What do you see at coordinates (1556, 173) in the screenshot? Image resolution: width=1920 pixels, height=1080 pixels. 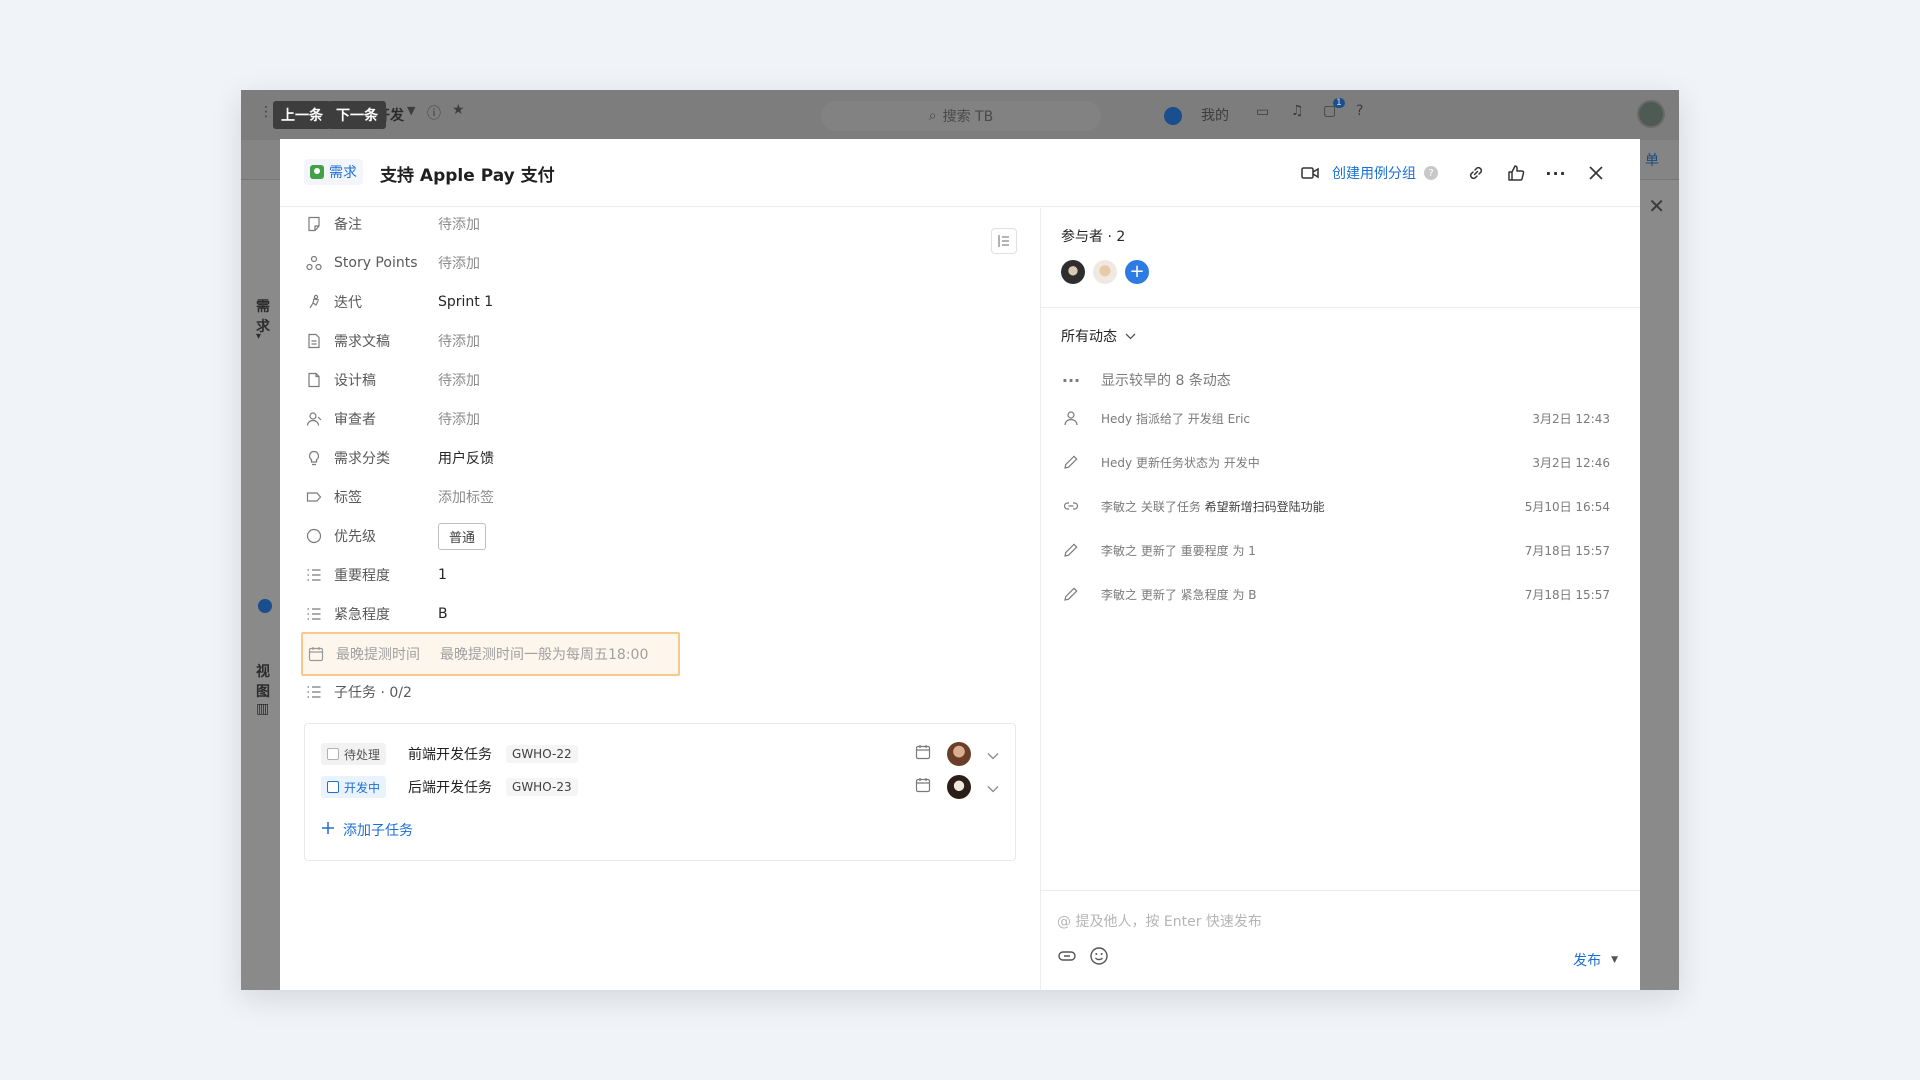 I see `more-icon: ···` at bounding box center [1556, 173].